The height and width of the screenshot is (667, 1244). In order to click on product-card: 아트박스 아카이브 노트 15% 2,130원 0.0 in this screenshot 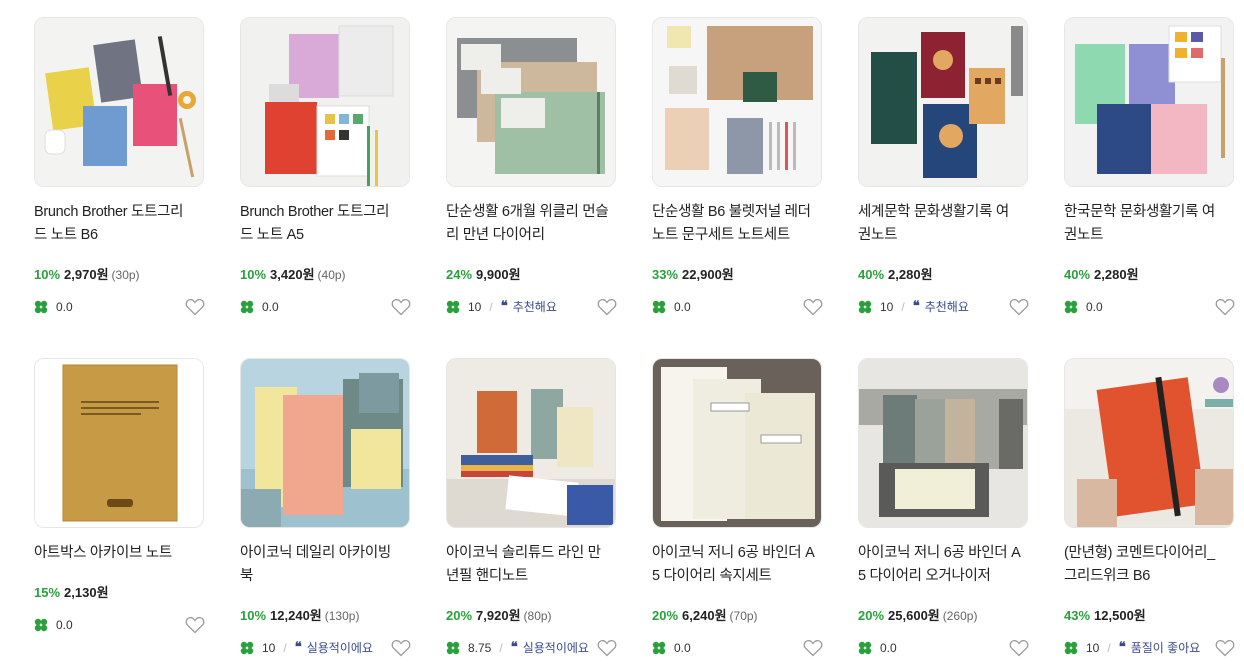, I will do `click(119, 496)`.